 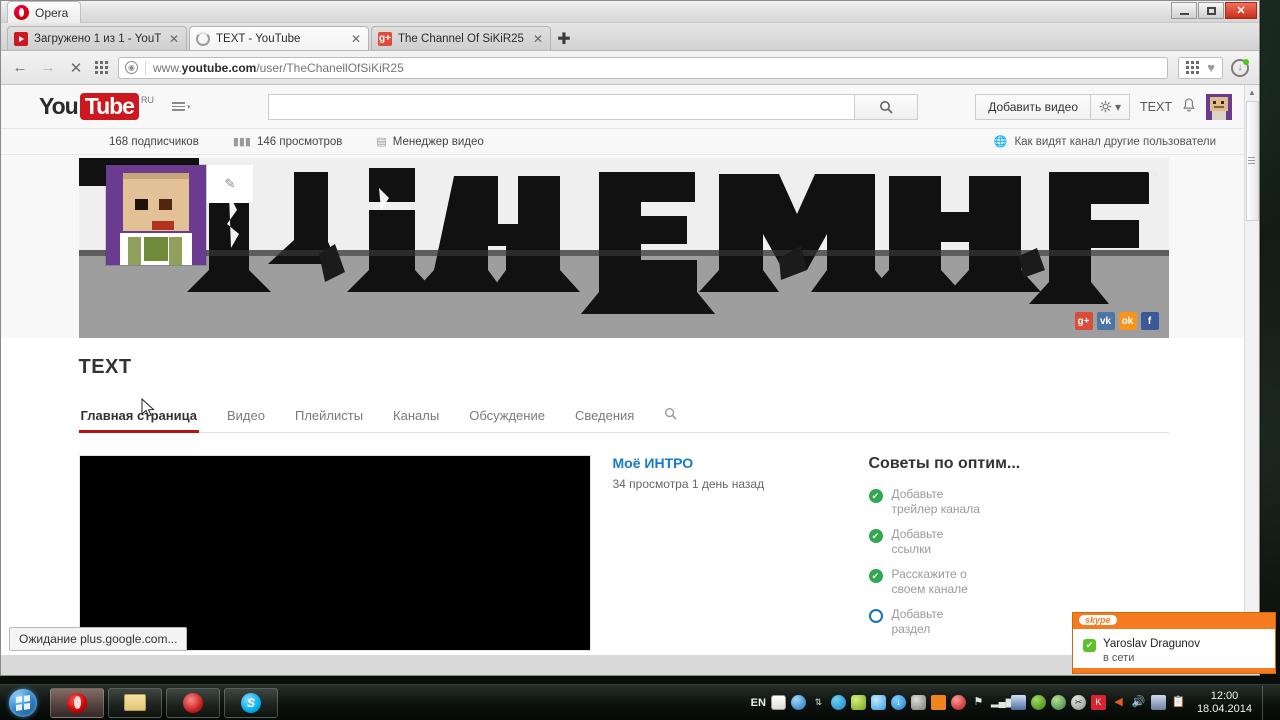 I want to click on snip-icon: ✂, so click(x=1078, y=702).